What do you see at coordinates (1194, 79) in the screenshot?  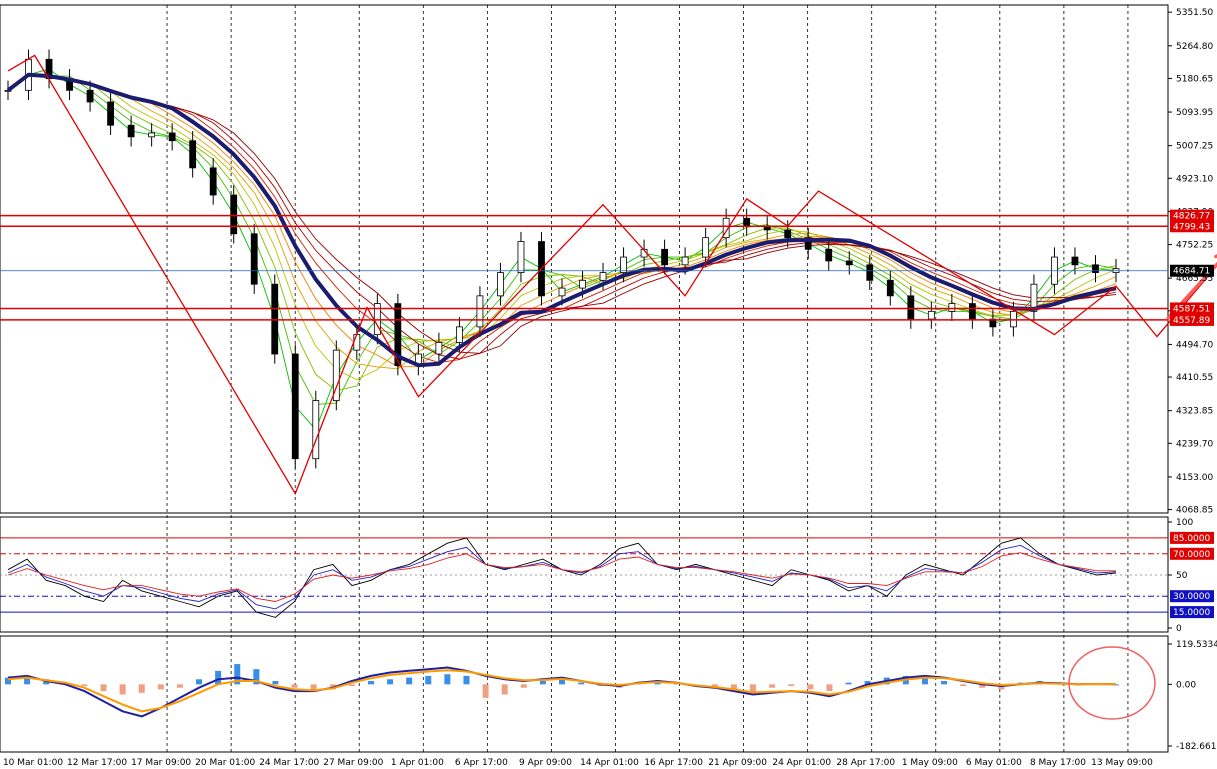 I see `y-tick-label: 5180.65` at bounding box center [1194, 79].